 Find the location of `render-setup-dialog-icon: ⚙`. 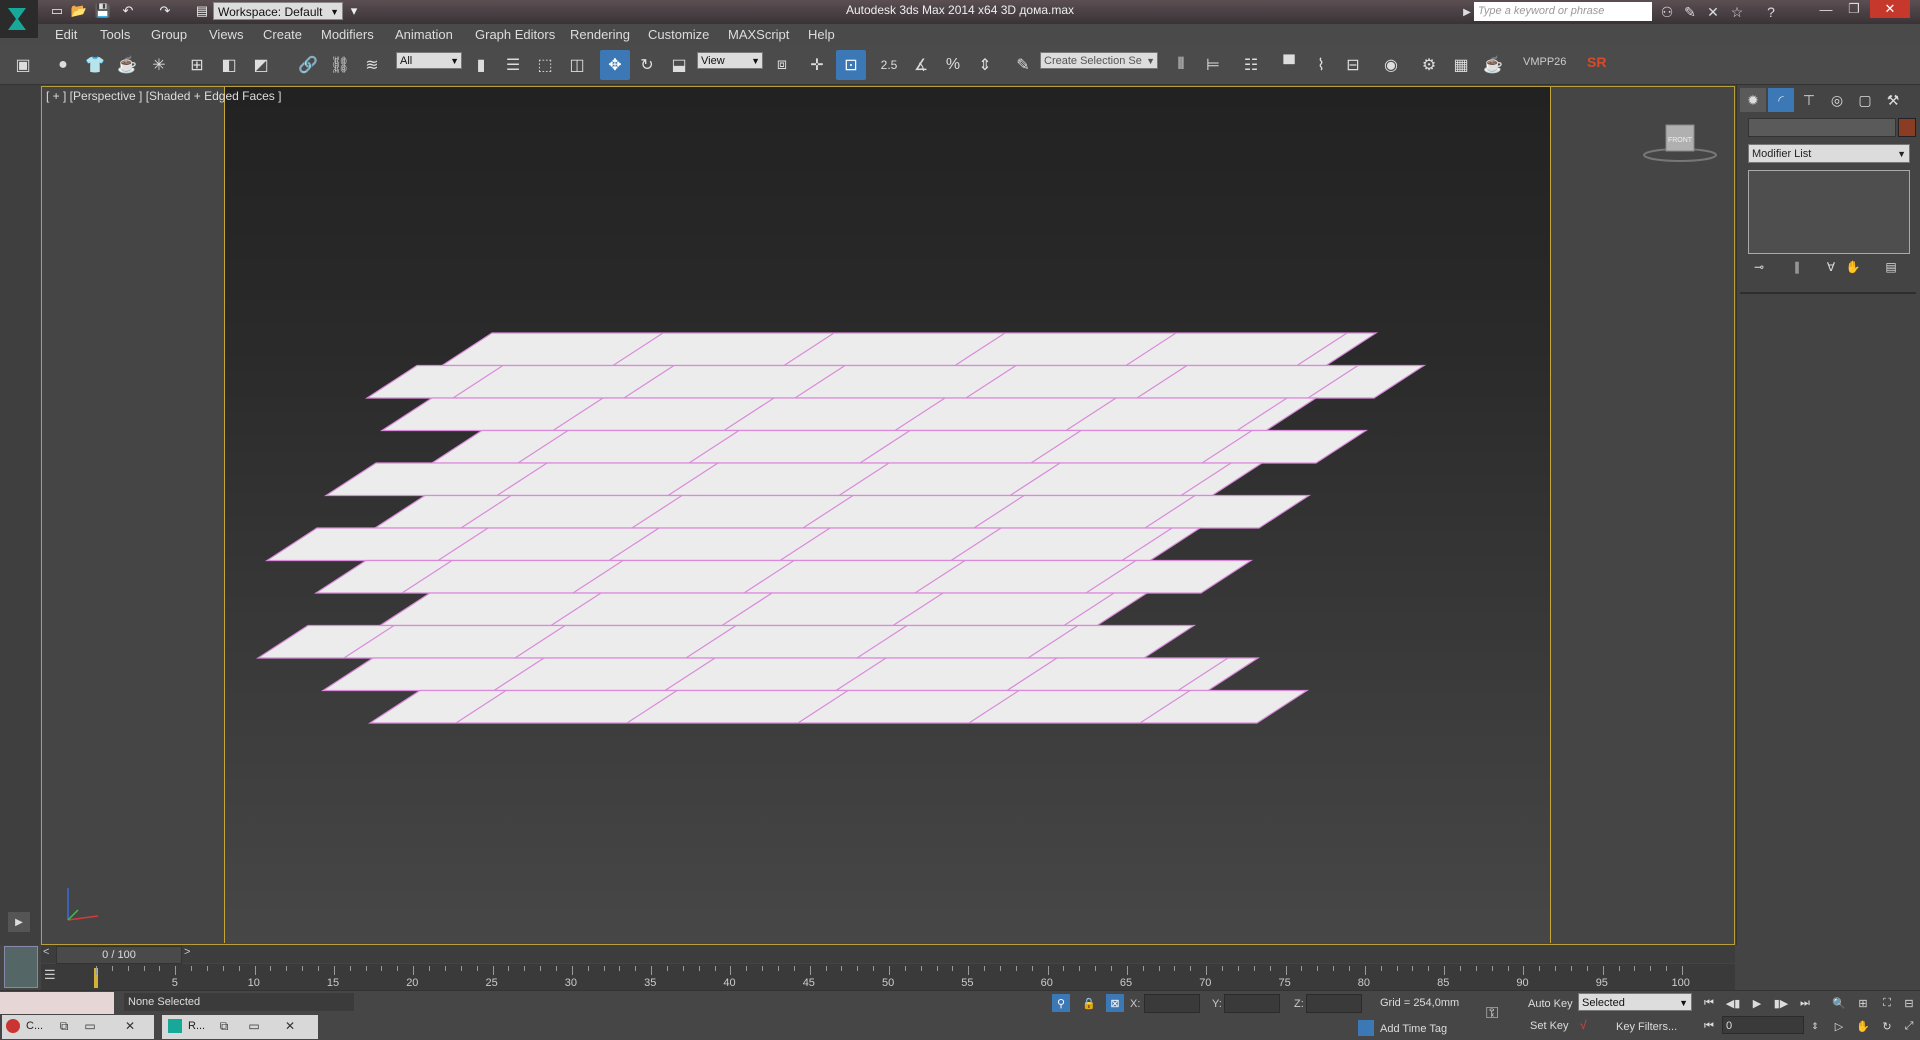

render-setup-dialog-icon: ⚙ is located at coordinates (1429, 65).